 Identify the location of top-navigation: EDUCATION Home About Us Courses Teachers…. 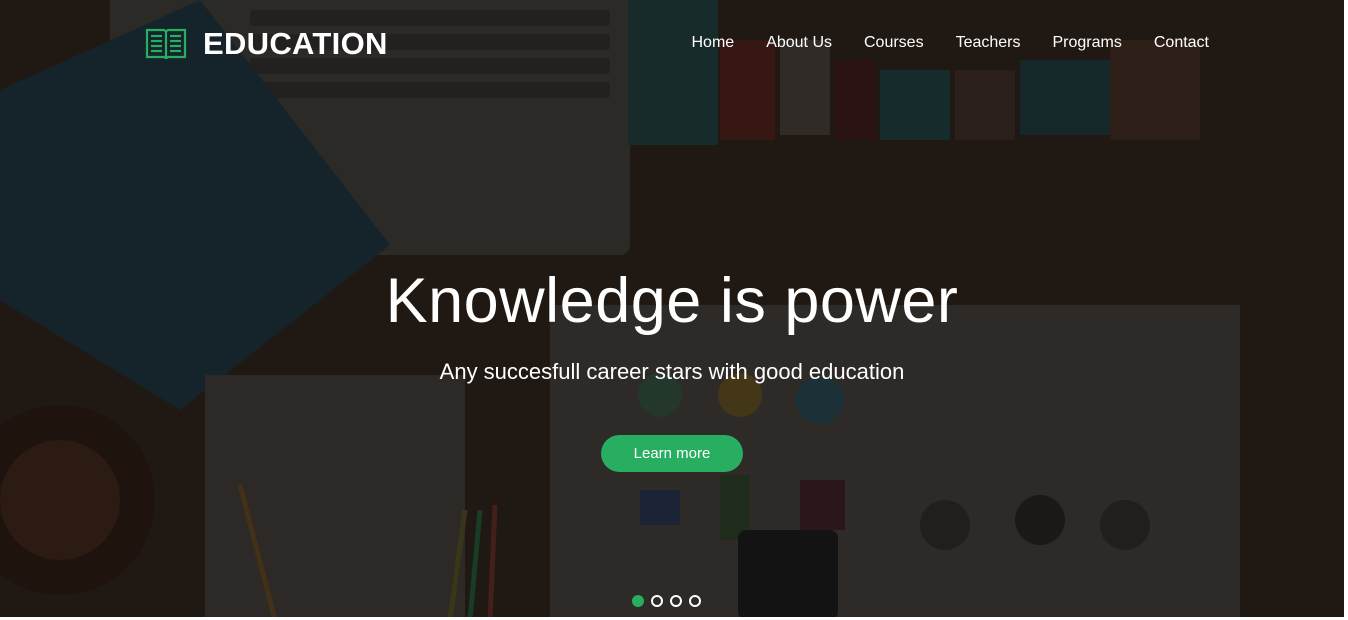
(672, 45).